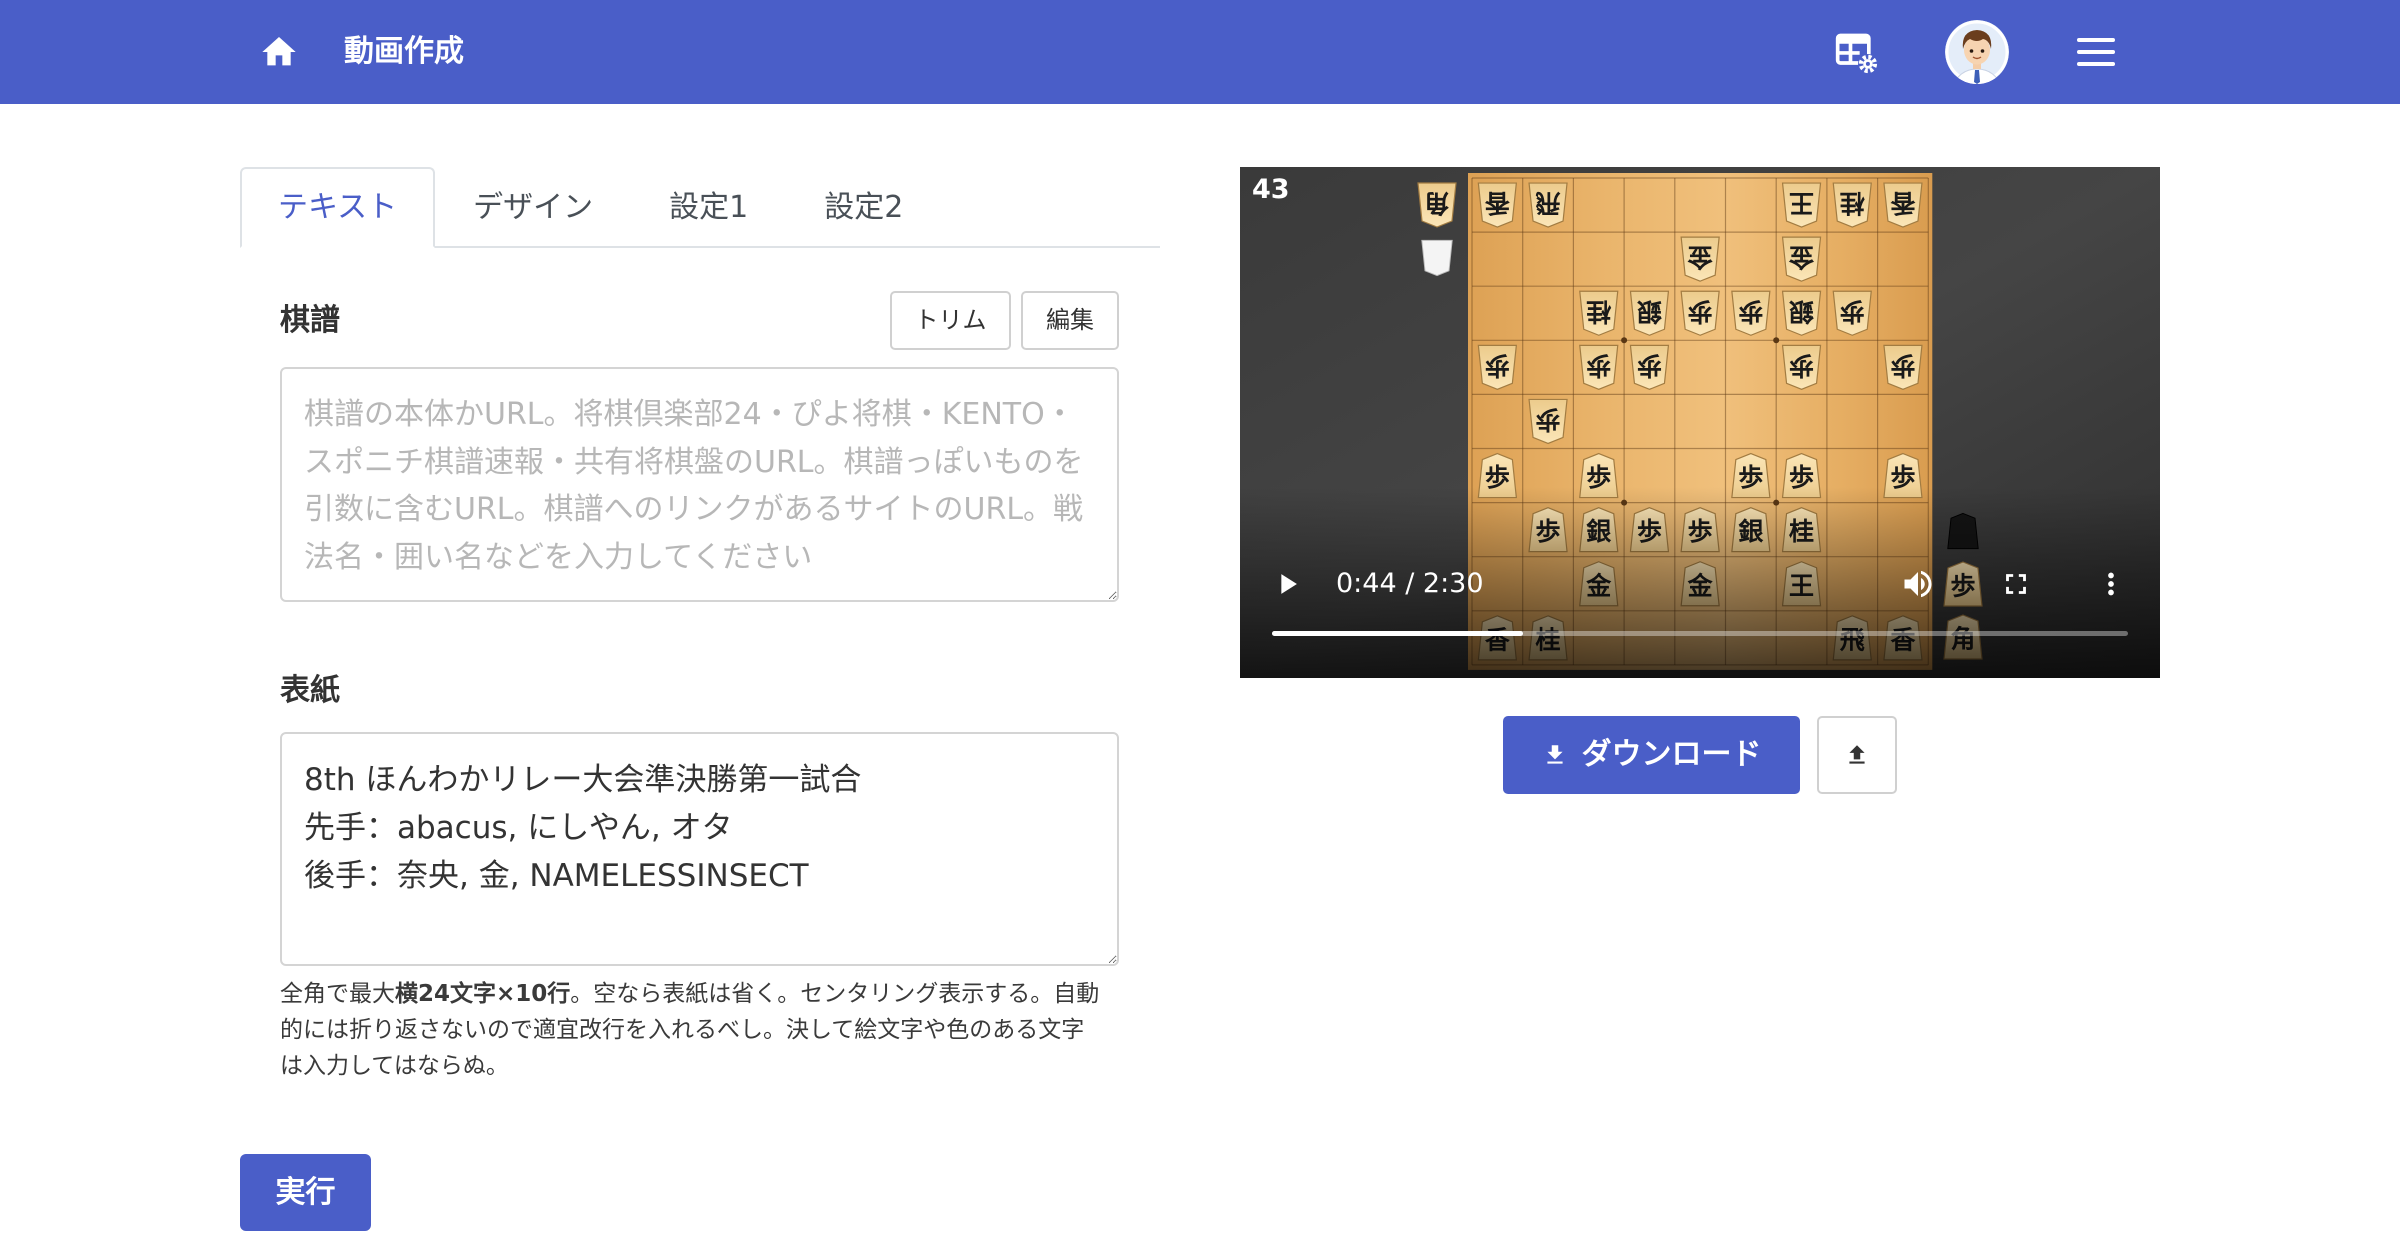 The image size is (2400, 1260). What do you see at coordinates (1397, 633) in the screenshot?
I see `progress-played` at bounding box center [1397, 633].